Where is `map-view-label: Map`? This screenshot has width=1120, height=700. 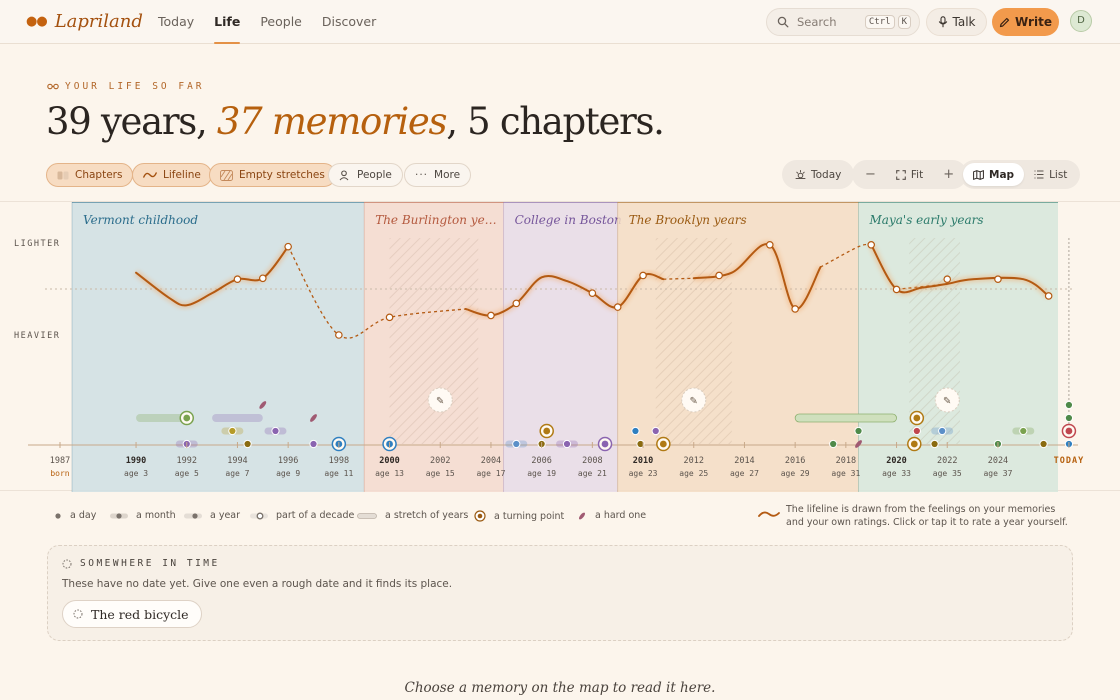
map-view-label: Map is located at coordinates (1002, 174).